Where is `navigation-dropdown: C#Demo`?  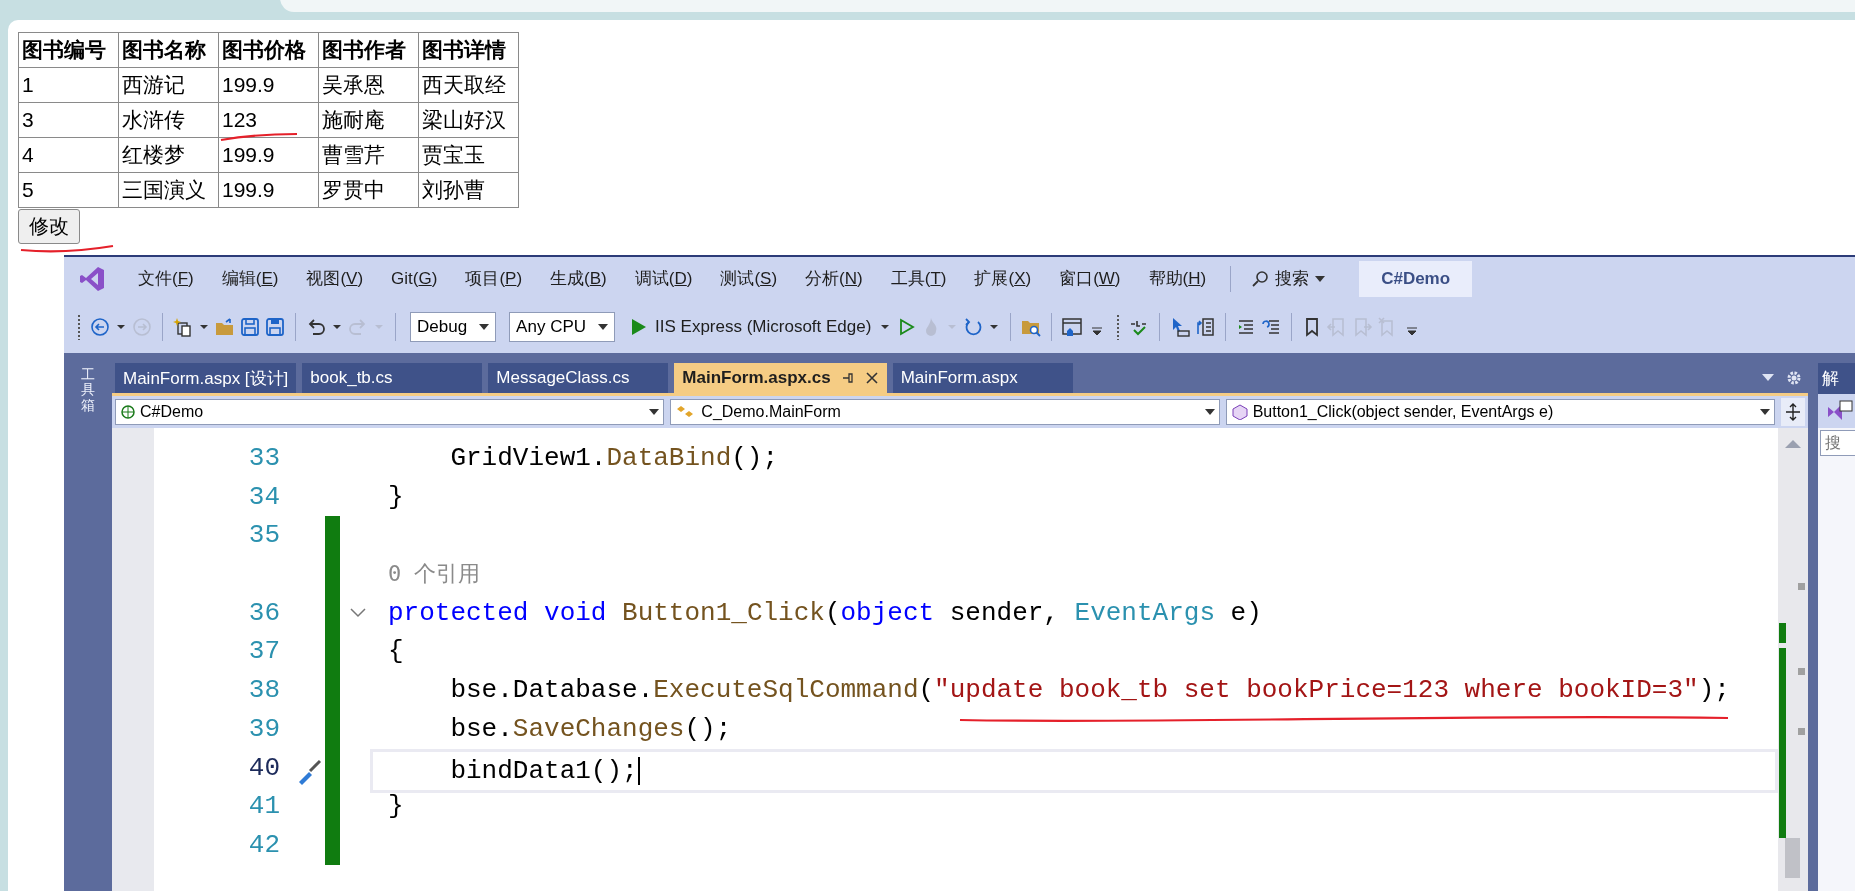
navigation-dropdown: C#Demo is located at coordinates (390, 412).